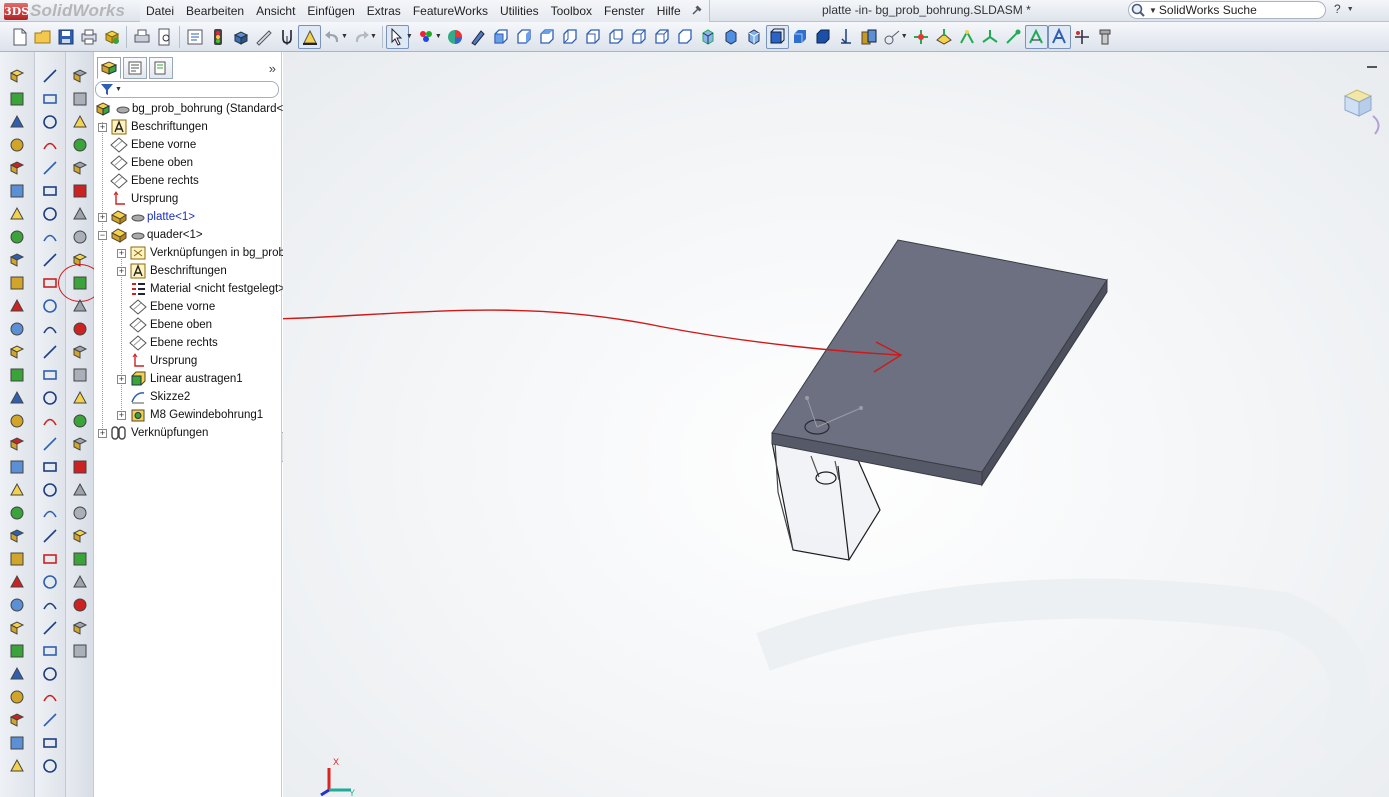 The width and height of the screenshot is (1389, 797). Describe the element at coordinates (823, 37) in the screenshot. I see `shadows-icon` at that location.